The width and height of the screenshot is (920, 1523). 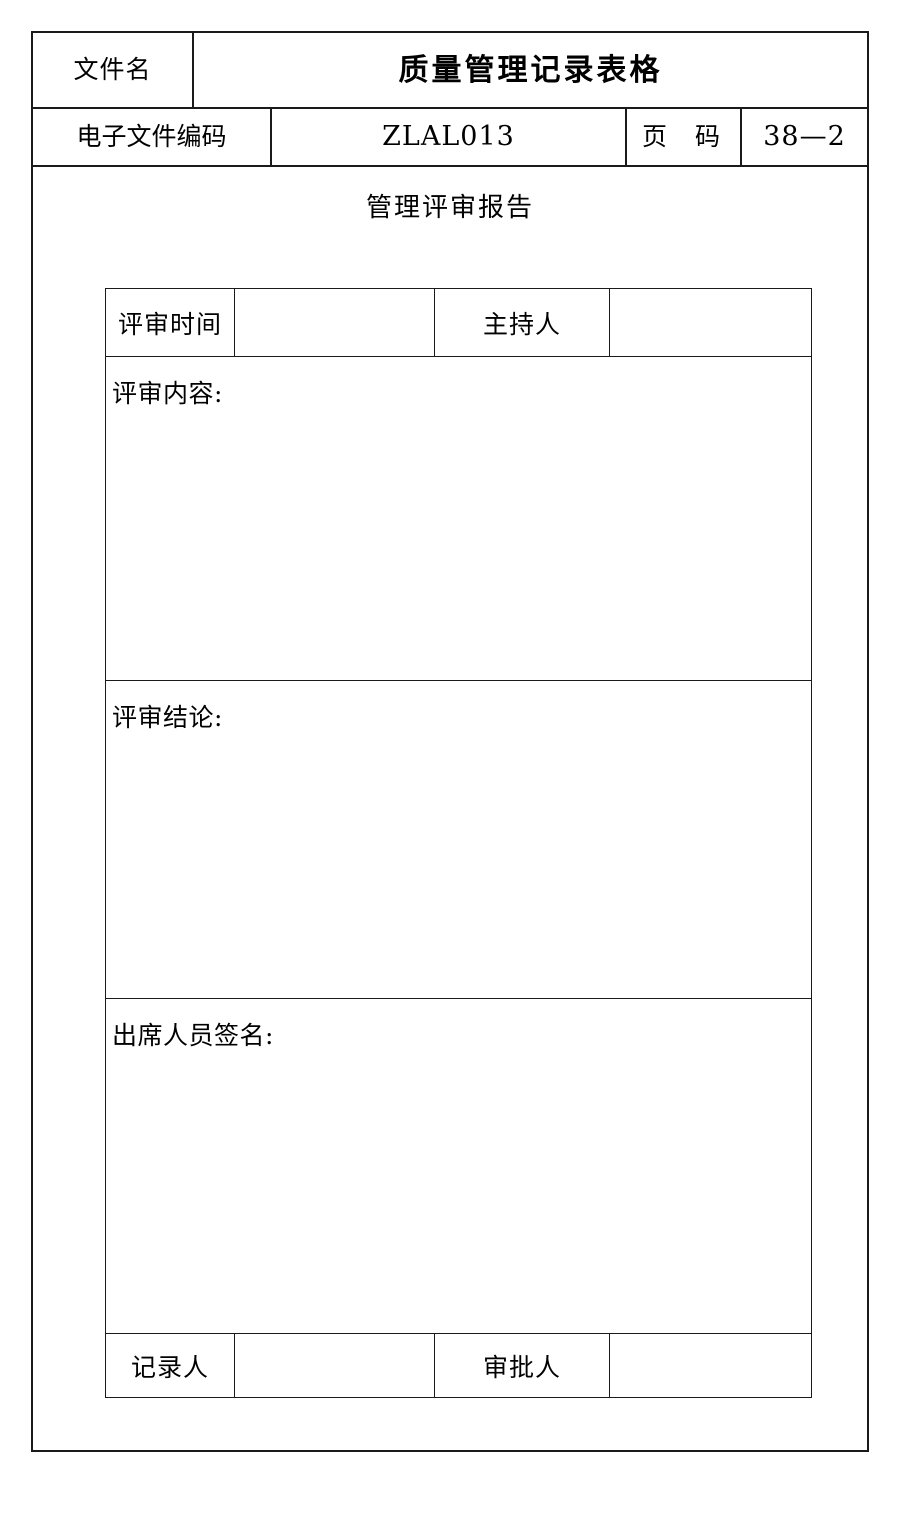 What do you see at coordinates (152, 137) in the screenshot?
I see `electronic-code-label: 电子文件编码` at bounding box center [152, 137].